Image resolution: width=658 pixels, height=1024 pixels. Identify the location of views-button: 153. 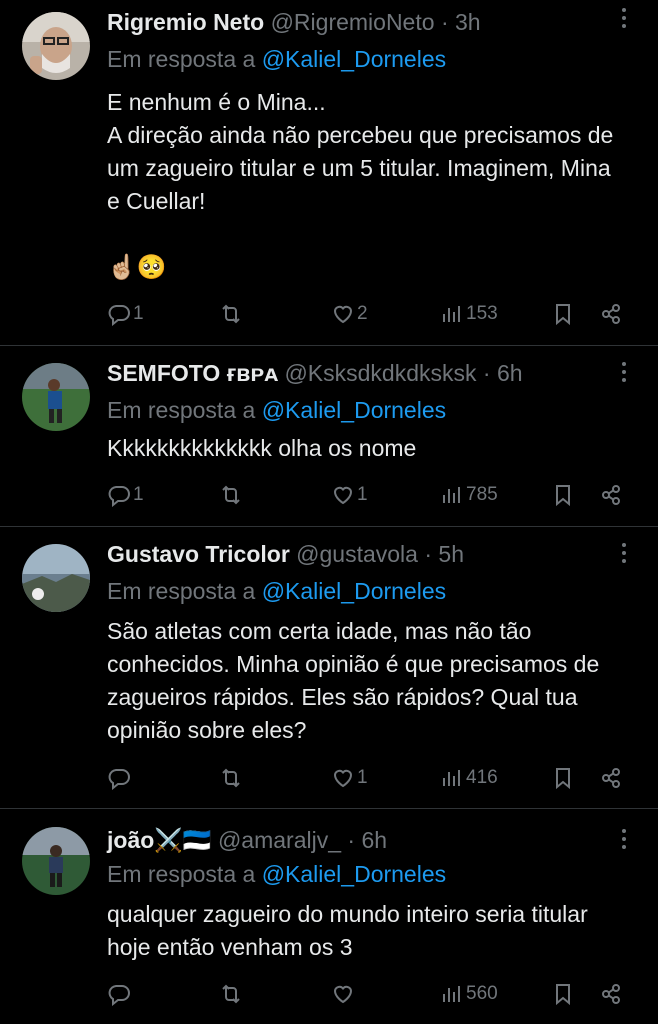
(469, 314).